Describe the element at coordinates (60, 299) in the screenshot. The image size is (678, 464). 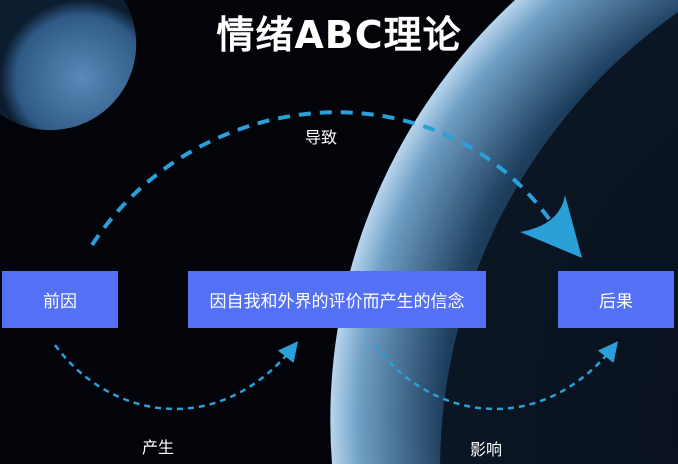
I see `antecedent-box: 前因` at that location.